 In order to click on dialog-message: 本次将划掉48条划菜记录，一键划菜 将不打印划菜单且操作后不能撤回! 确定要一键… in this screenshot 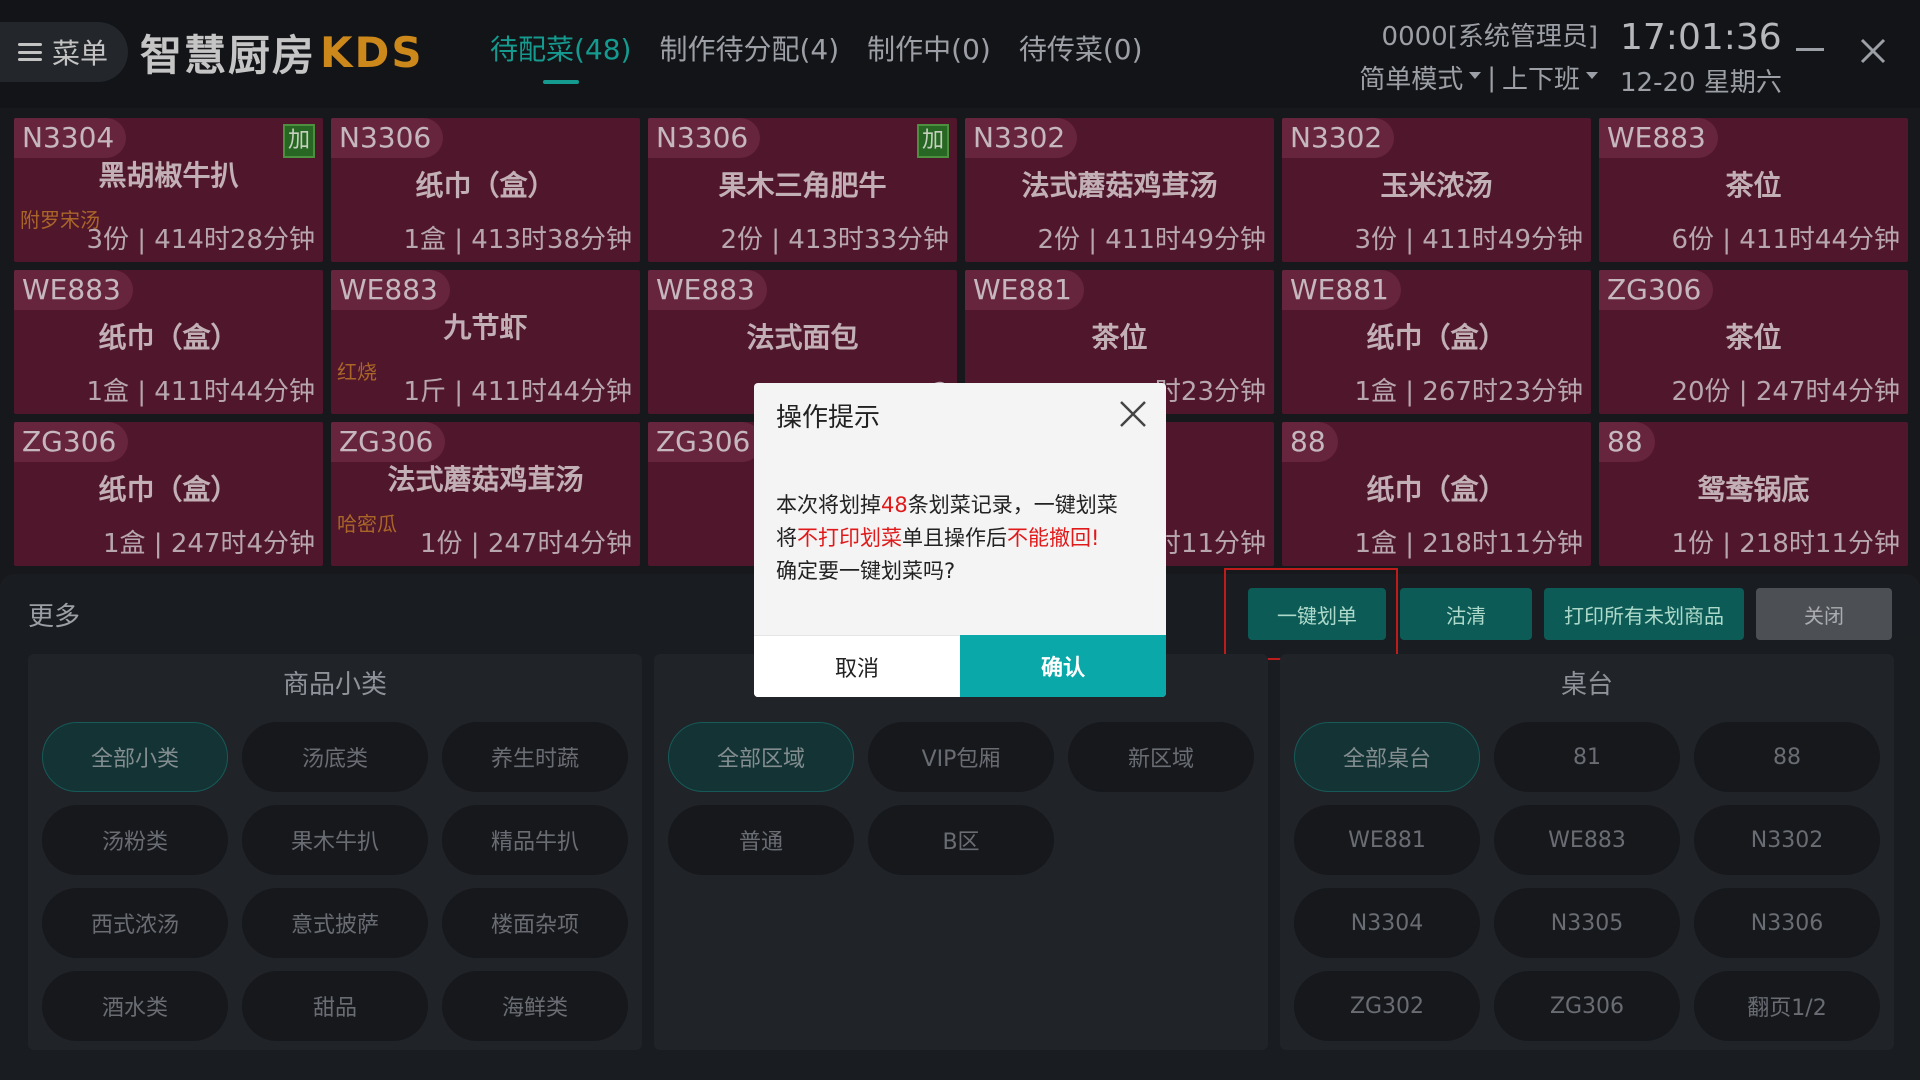, I will do `click(961, 538)`.